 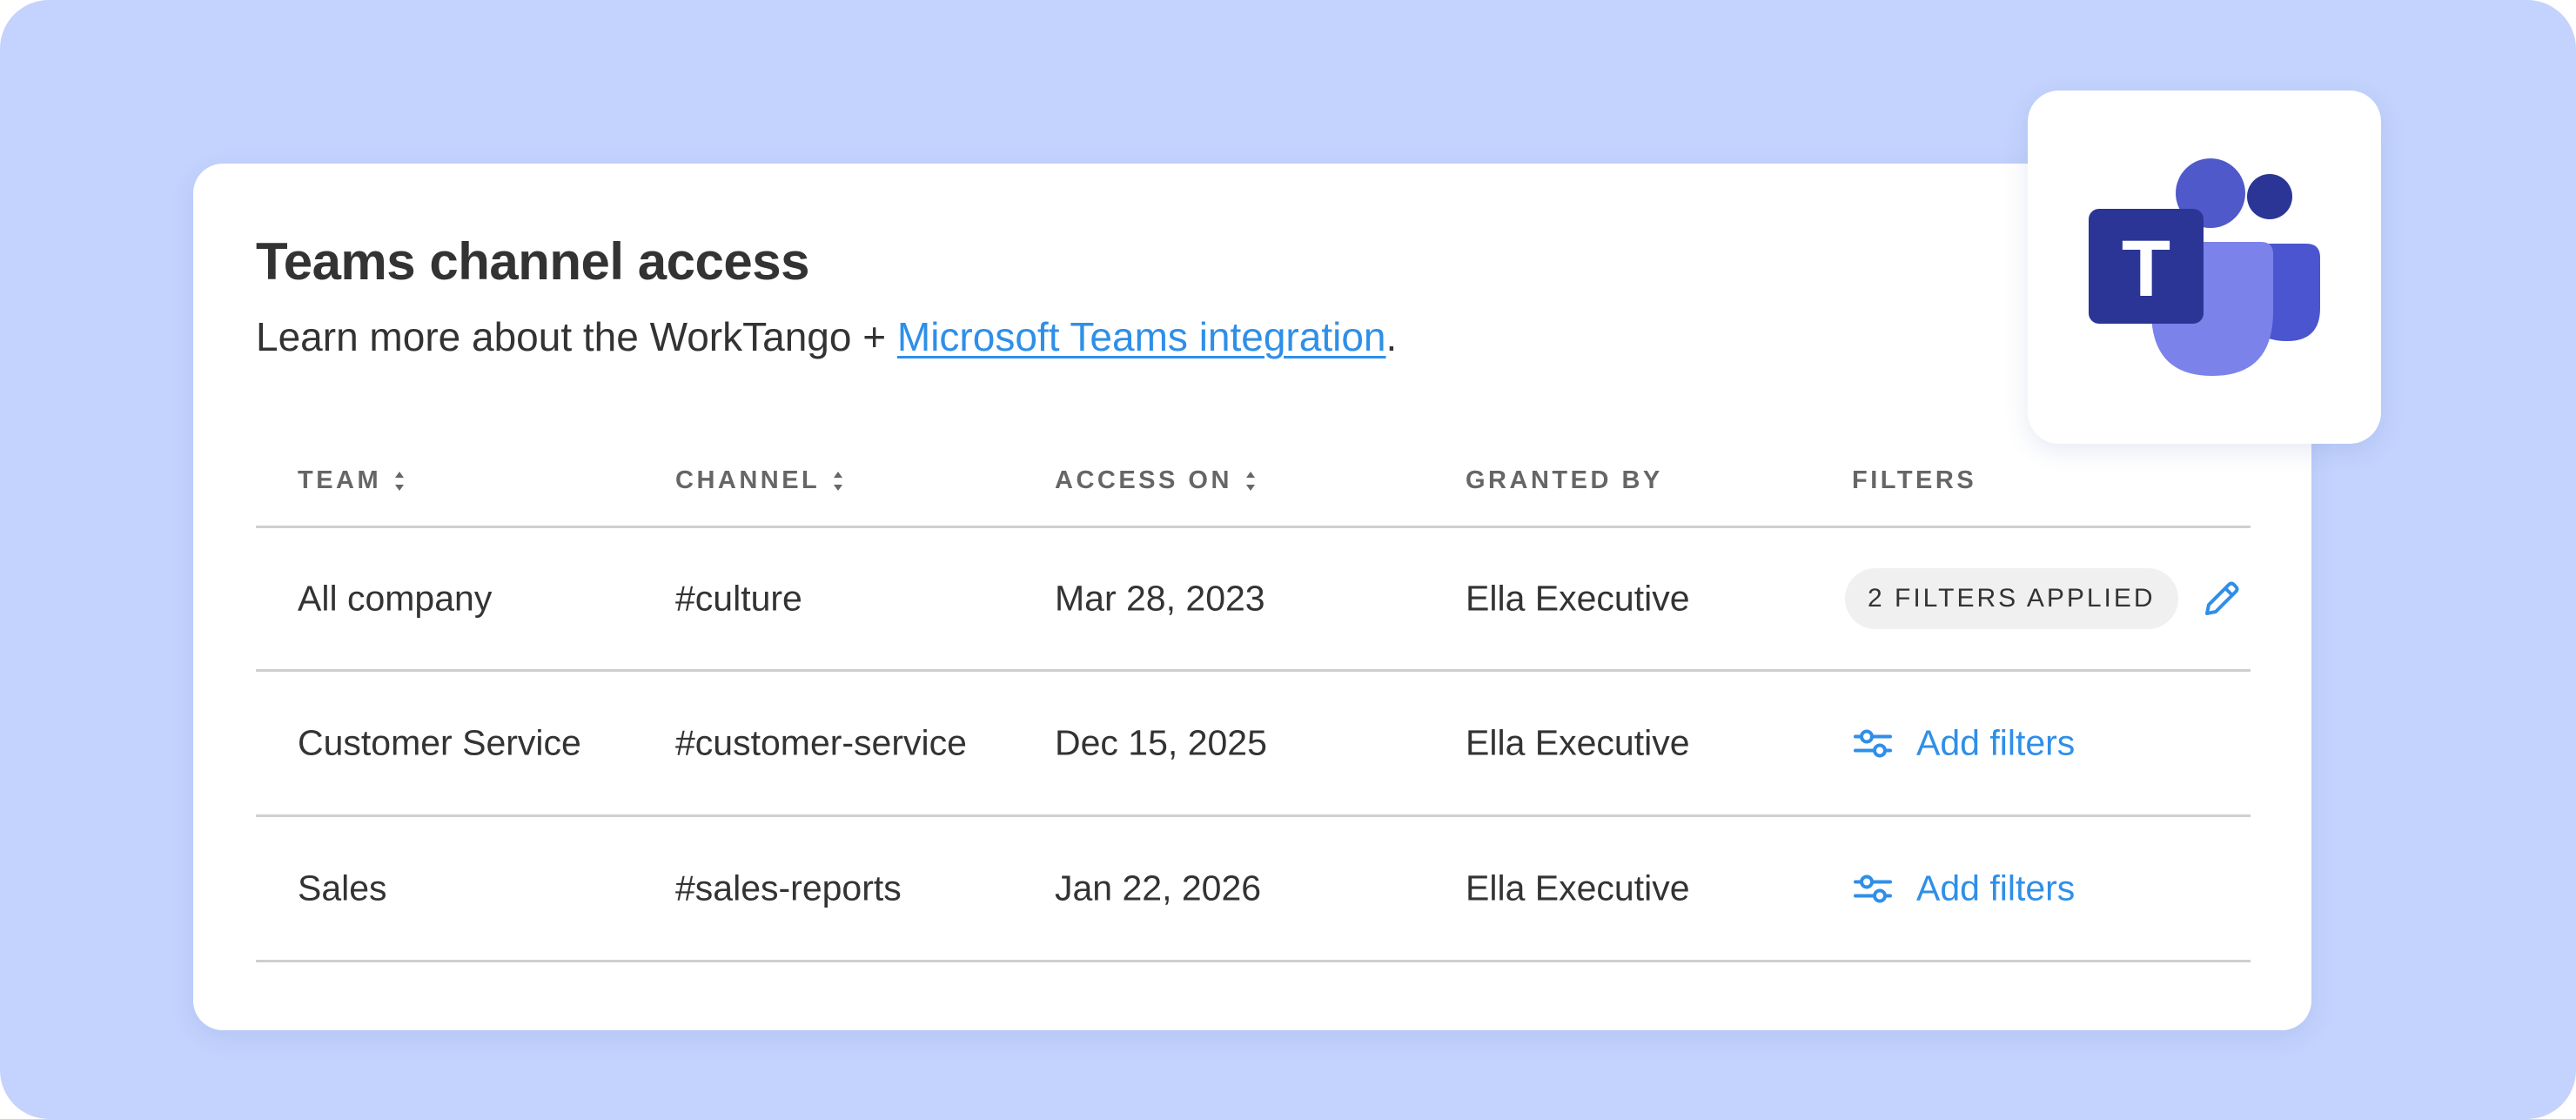 What do you see at coordinates (1144, 480) in the screenshot?
I see `column-header-access-on-label: ACCESS ON` at bounding box center [1144, 480].